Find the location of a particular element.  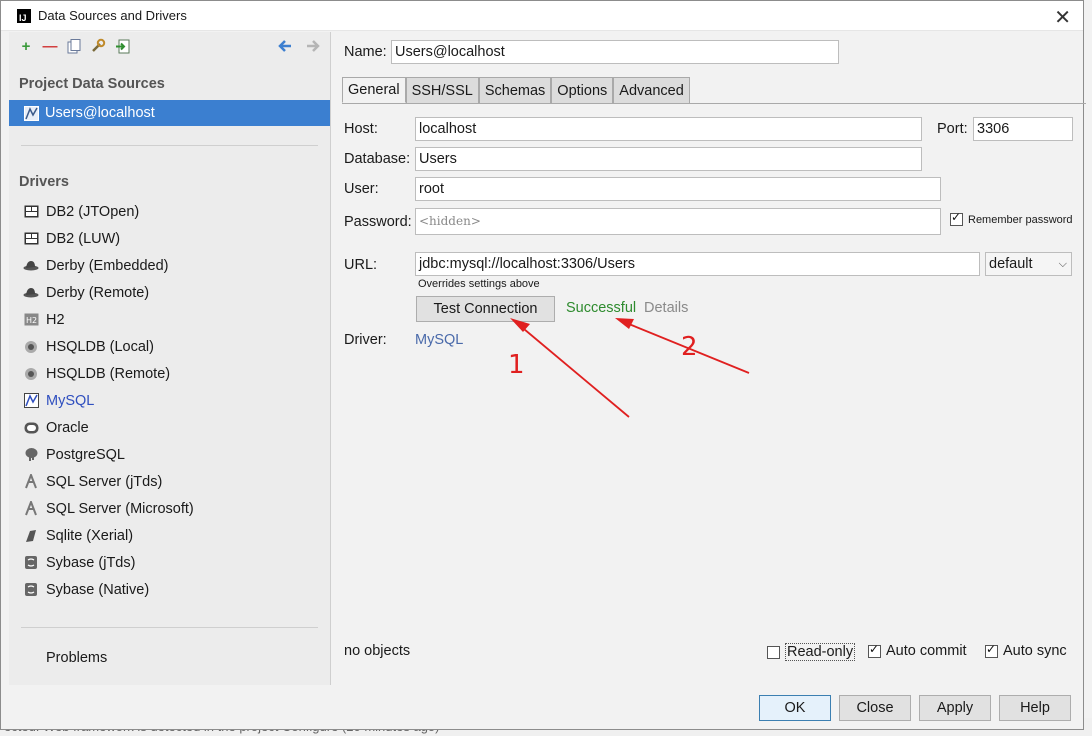

driver-item-label: Derby (Remote) is located at coordinates (98, 292).